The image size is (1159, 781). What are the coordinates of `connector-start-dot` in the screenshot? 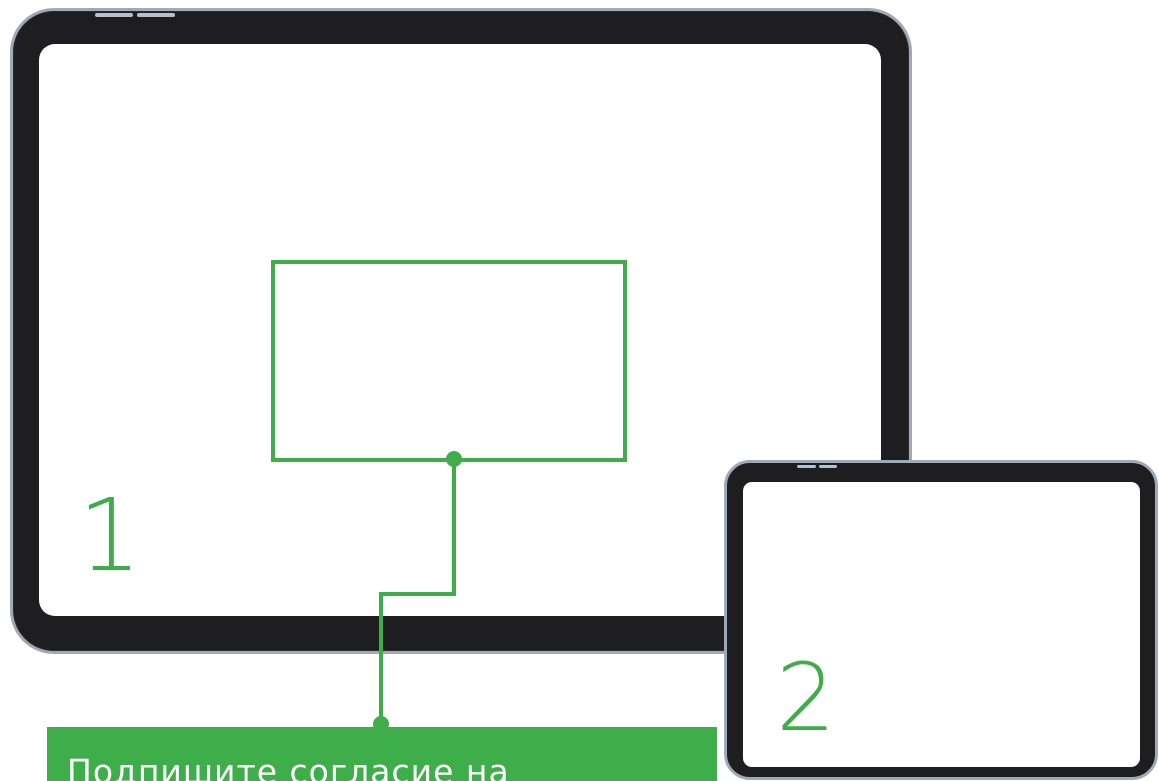 It's located at (454, 459).